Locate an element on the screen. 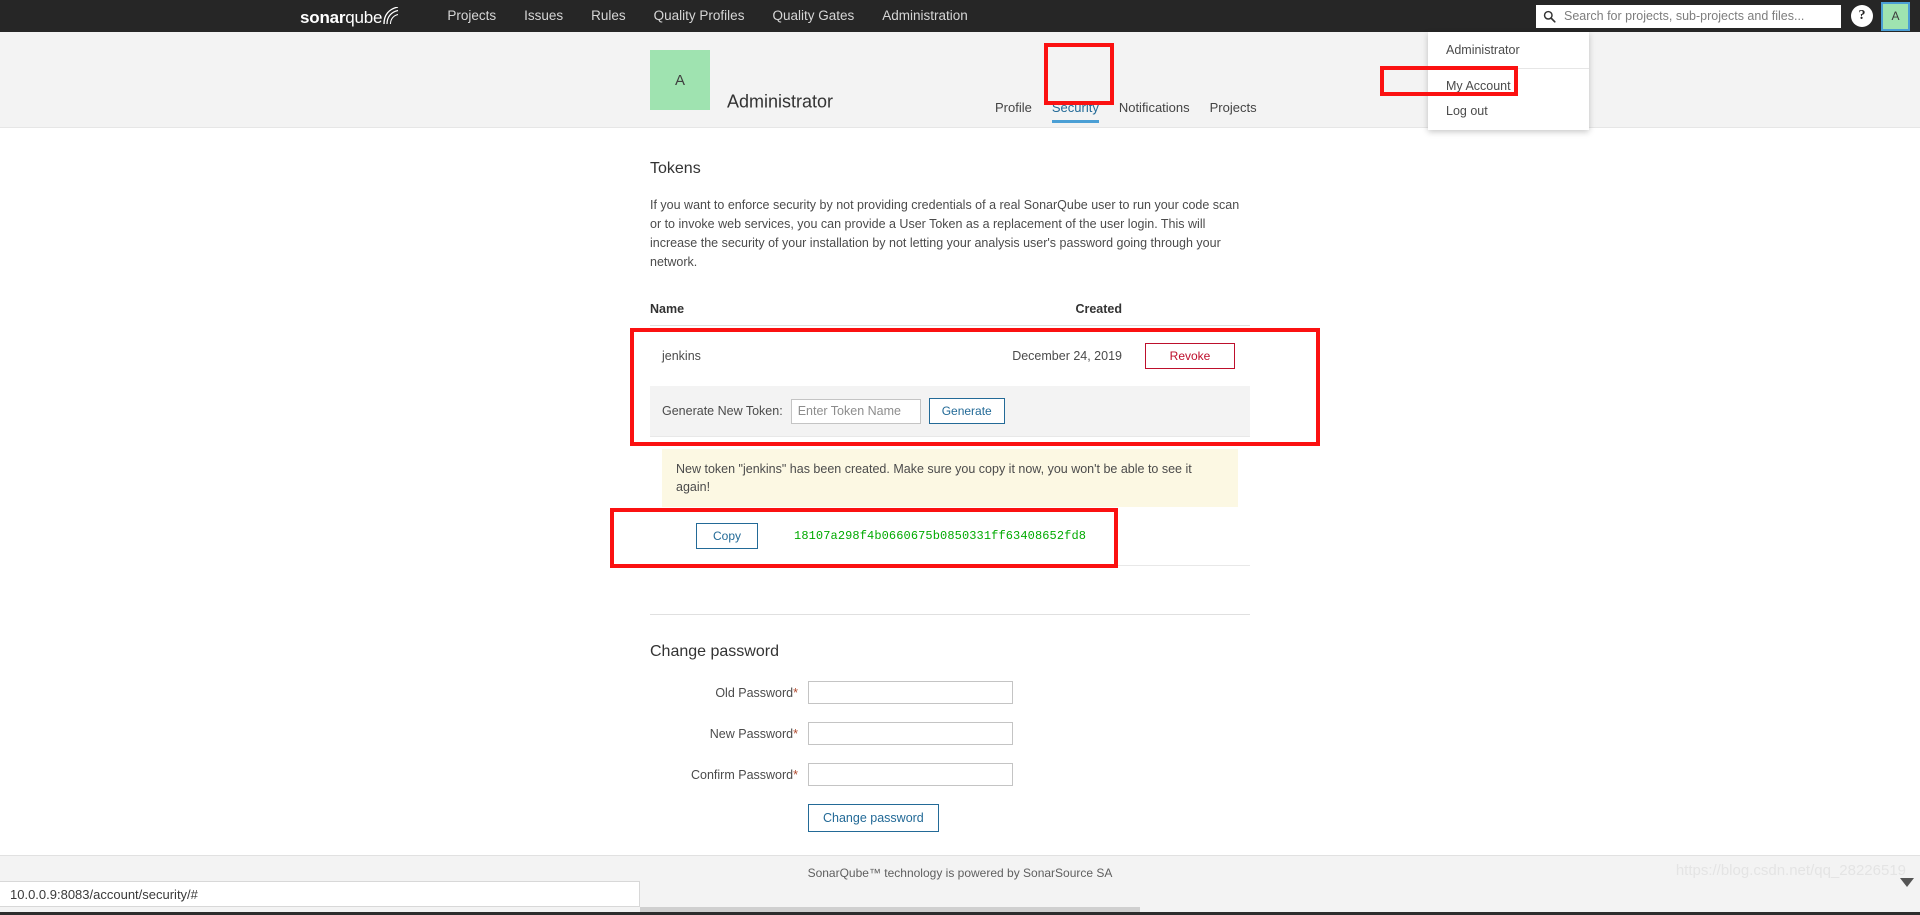  table-row: jenkins December 24, 2019 Revoke is located at coordinates (950, 356).